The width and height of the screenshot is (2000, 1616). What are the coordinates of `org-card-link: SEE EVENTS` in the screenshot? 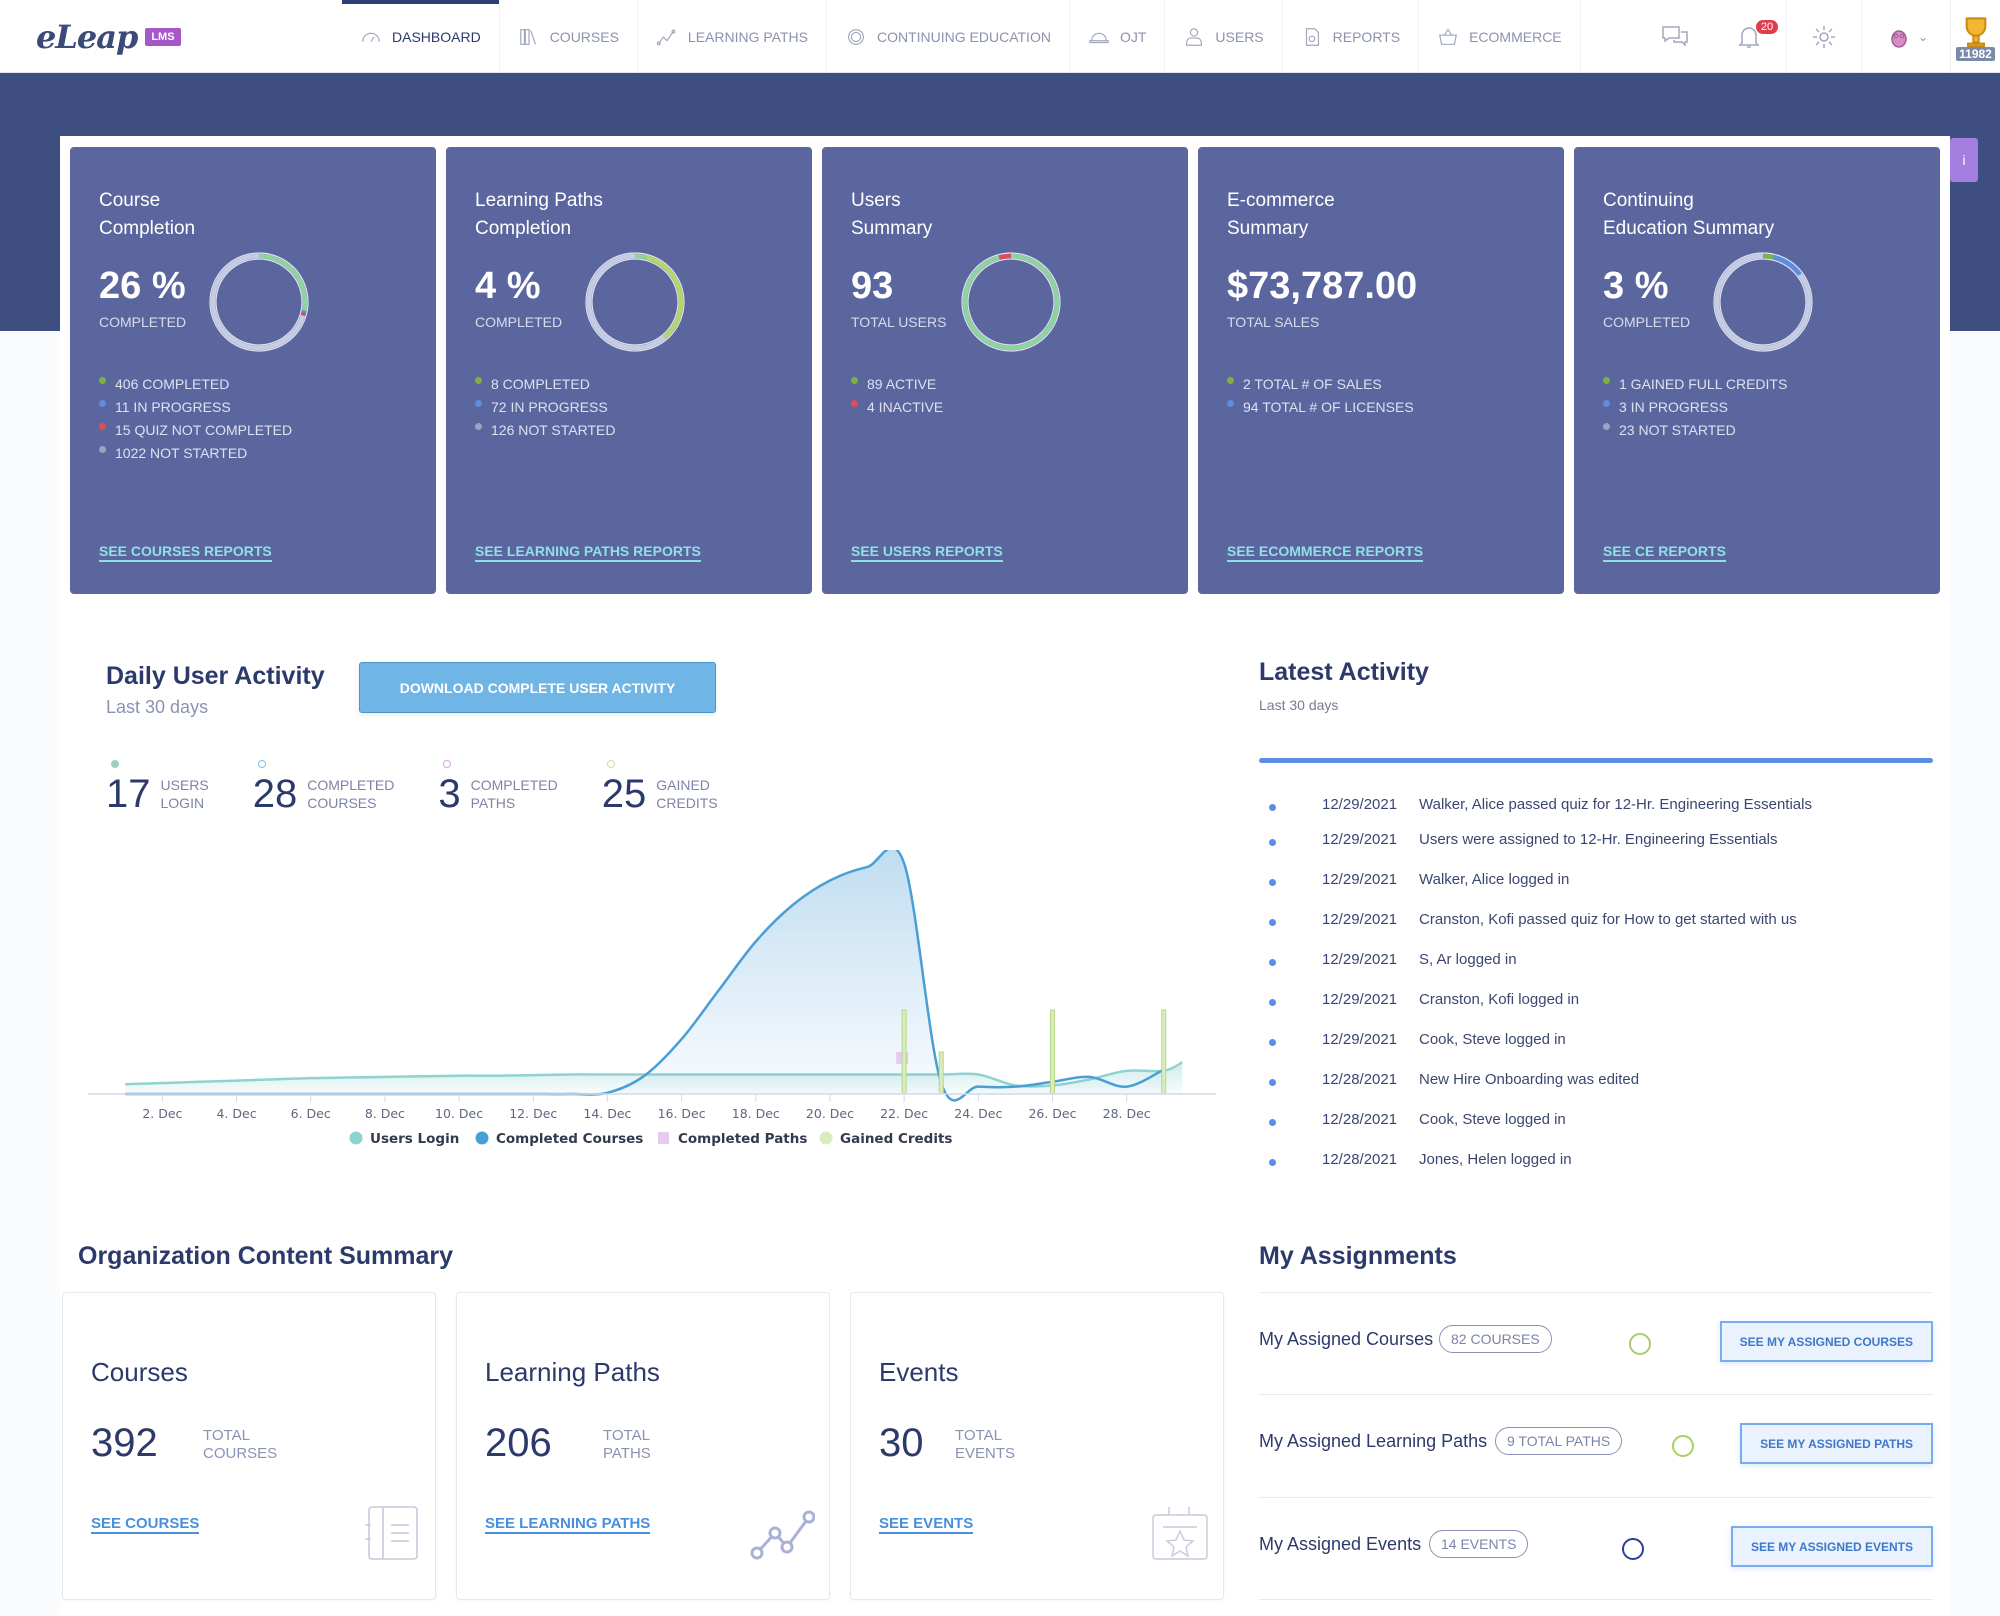 It's located at (926, 1524).